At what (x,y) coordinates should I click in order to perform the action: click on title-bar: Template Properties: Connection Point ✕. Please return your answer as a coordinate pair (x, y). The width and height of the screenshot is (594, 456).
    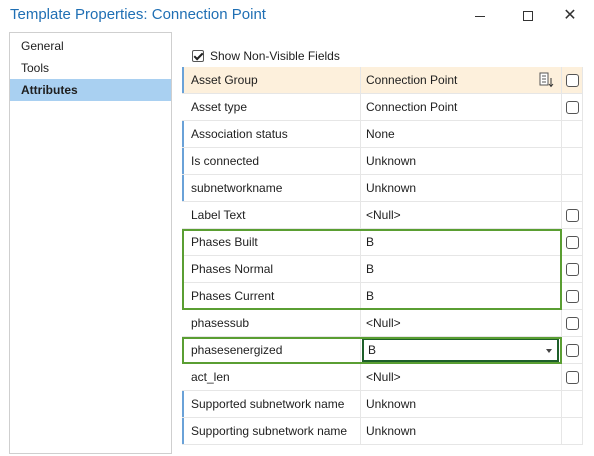
    Looking at the image, I should click on (297, 16).